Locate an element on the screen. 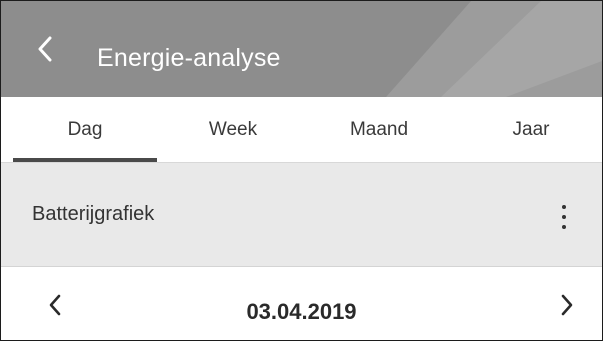 The image size is (603, 341). next-date-button is located at coordinates (567, 305).